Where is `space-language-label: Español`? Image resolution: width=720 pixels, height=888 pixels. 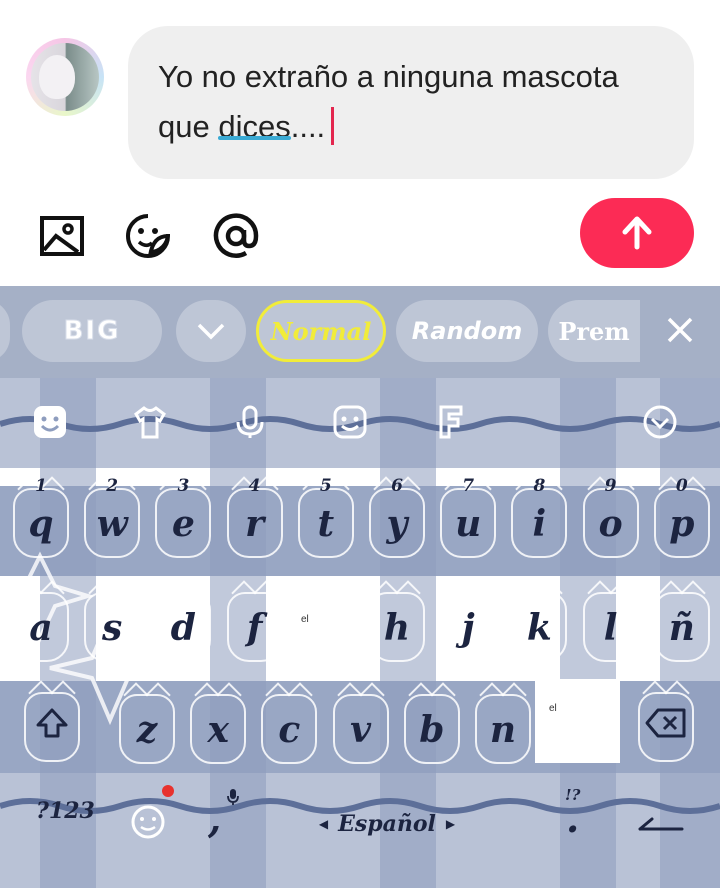 space-language-label: Español is located at coordinates (387, 824).